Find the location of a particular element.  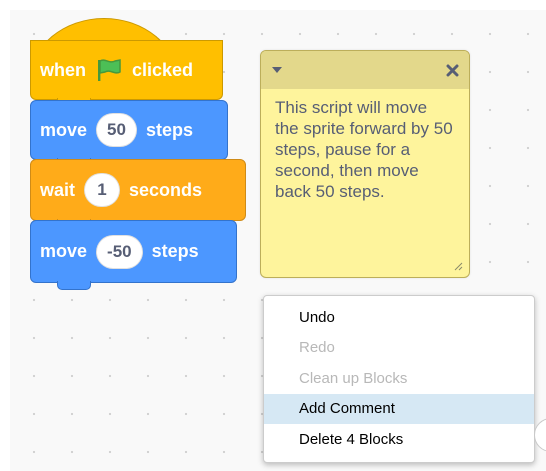

hat-label-when: when is located at coordinates (63, 69).